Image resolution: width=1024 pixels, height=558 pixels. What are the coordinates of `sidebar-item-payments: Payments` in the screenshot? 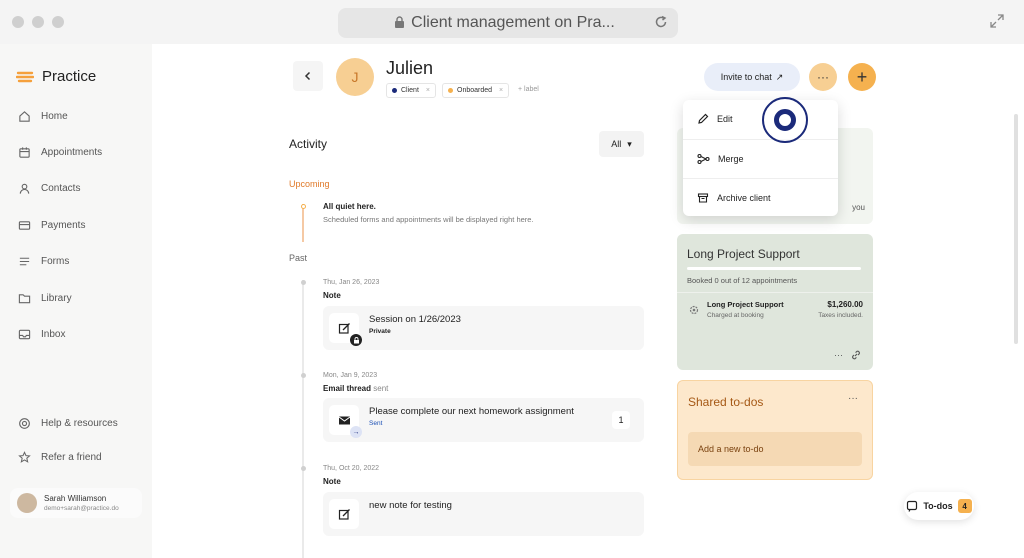 It's located at (51, 225).